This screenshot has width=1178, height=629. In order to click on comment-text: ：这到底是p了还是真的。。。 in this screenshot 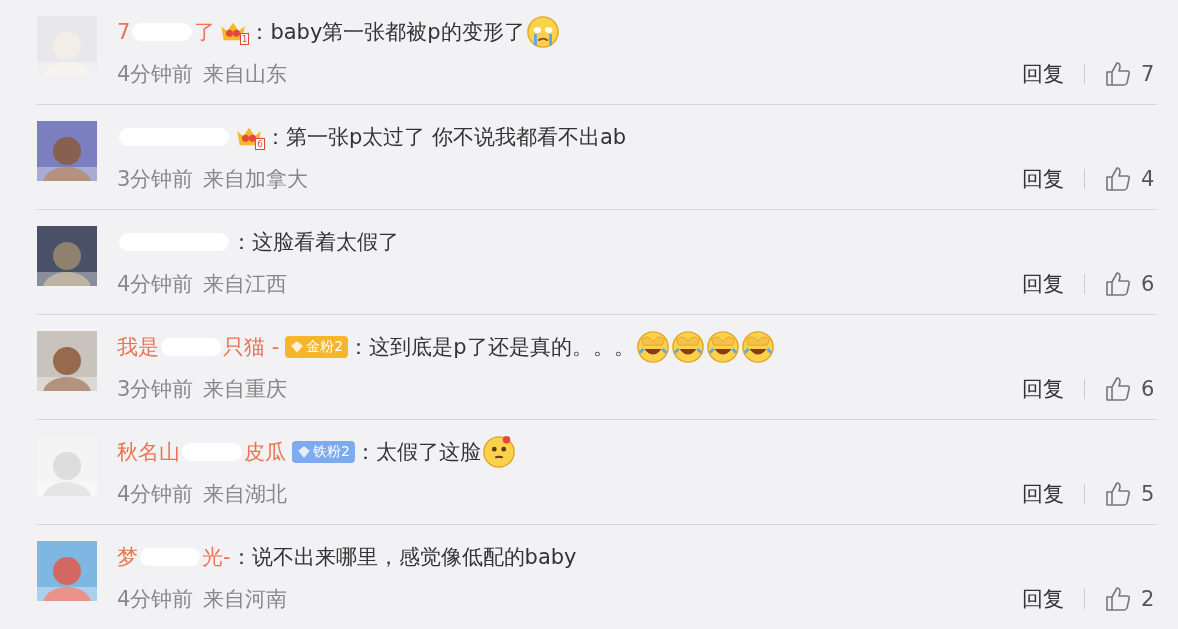, I will do `click(491, 347)`.